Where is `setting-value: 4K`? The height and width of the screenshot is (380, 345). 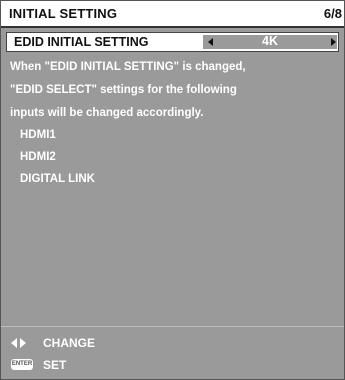
setting-value: 4K is located at coordinates (270, 41).